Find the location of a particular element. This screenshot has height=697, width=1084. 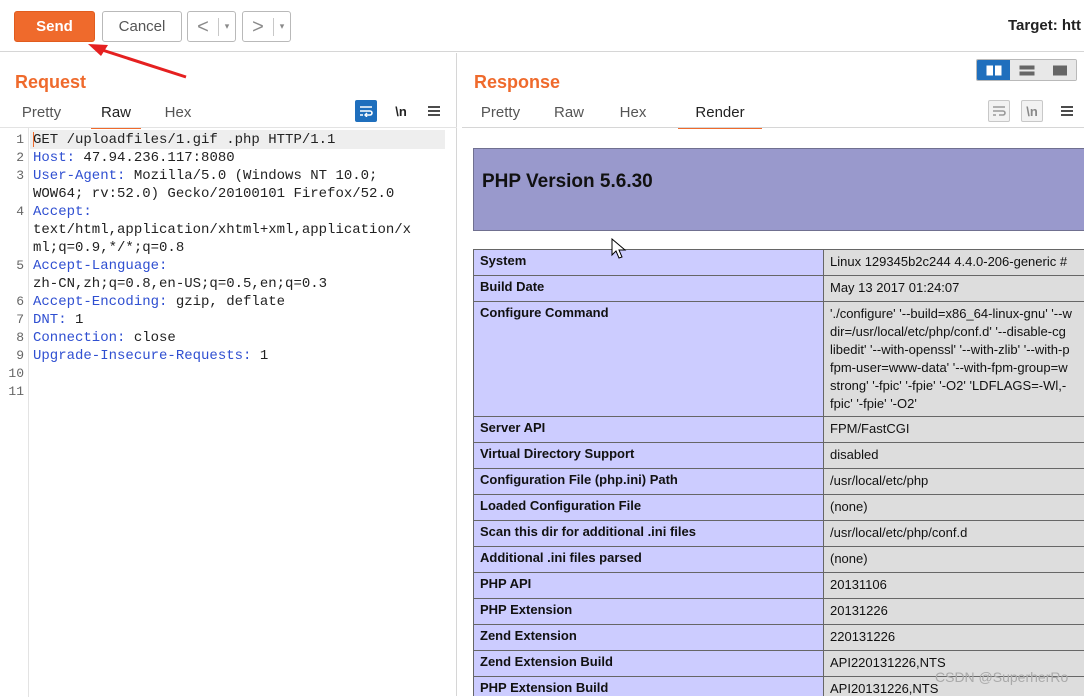

header-value: 47.94.236.117:8080 is located at coordinates (155, 158).